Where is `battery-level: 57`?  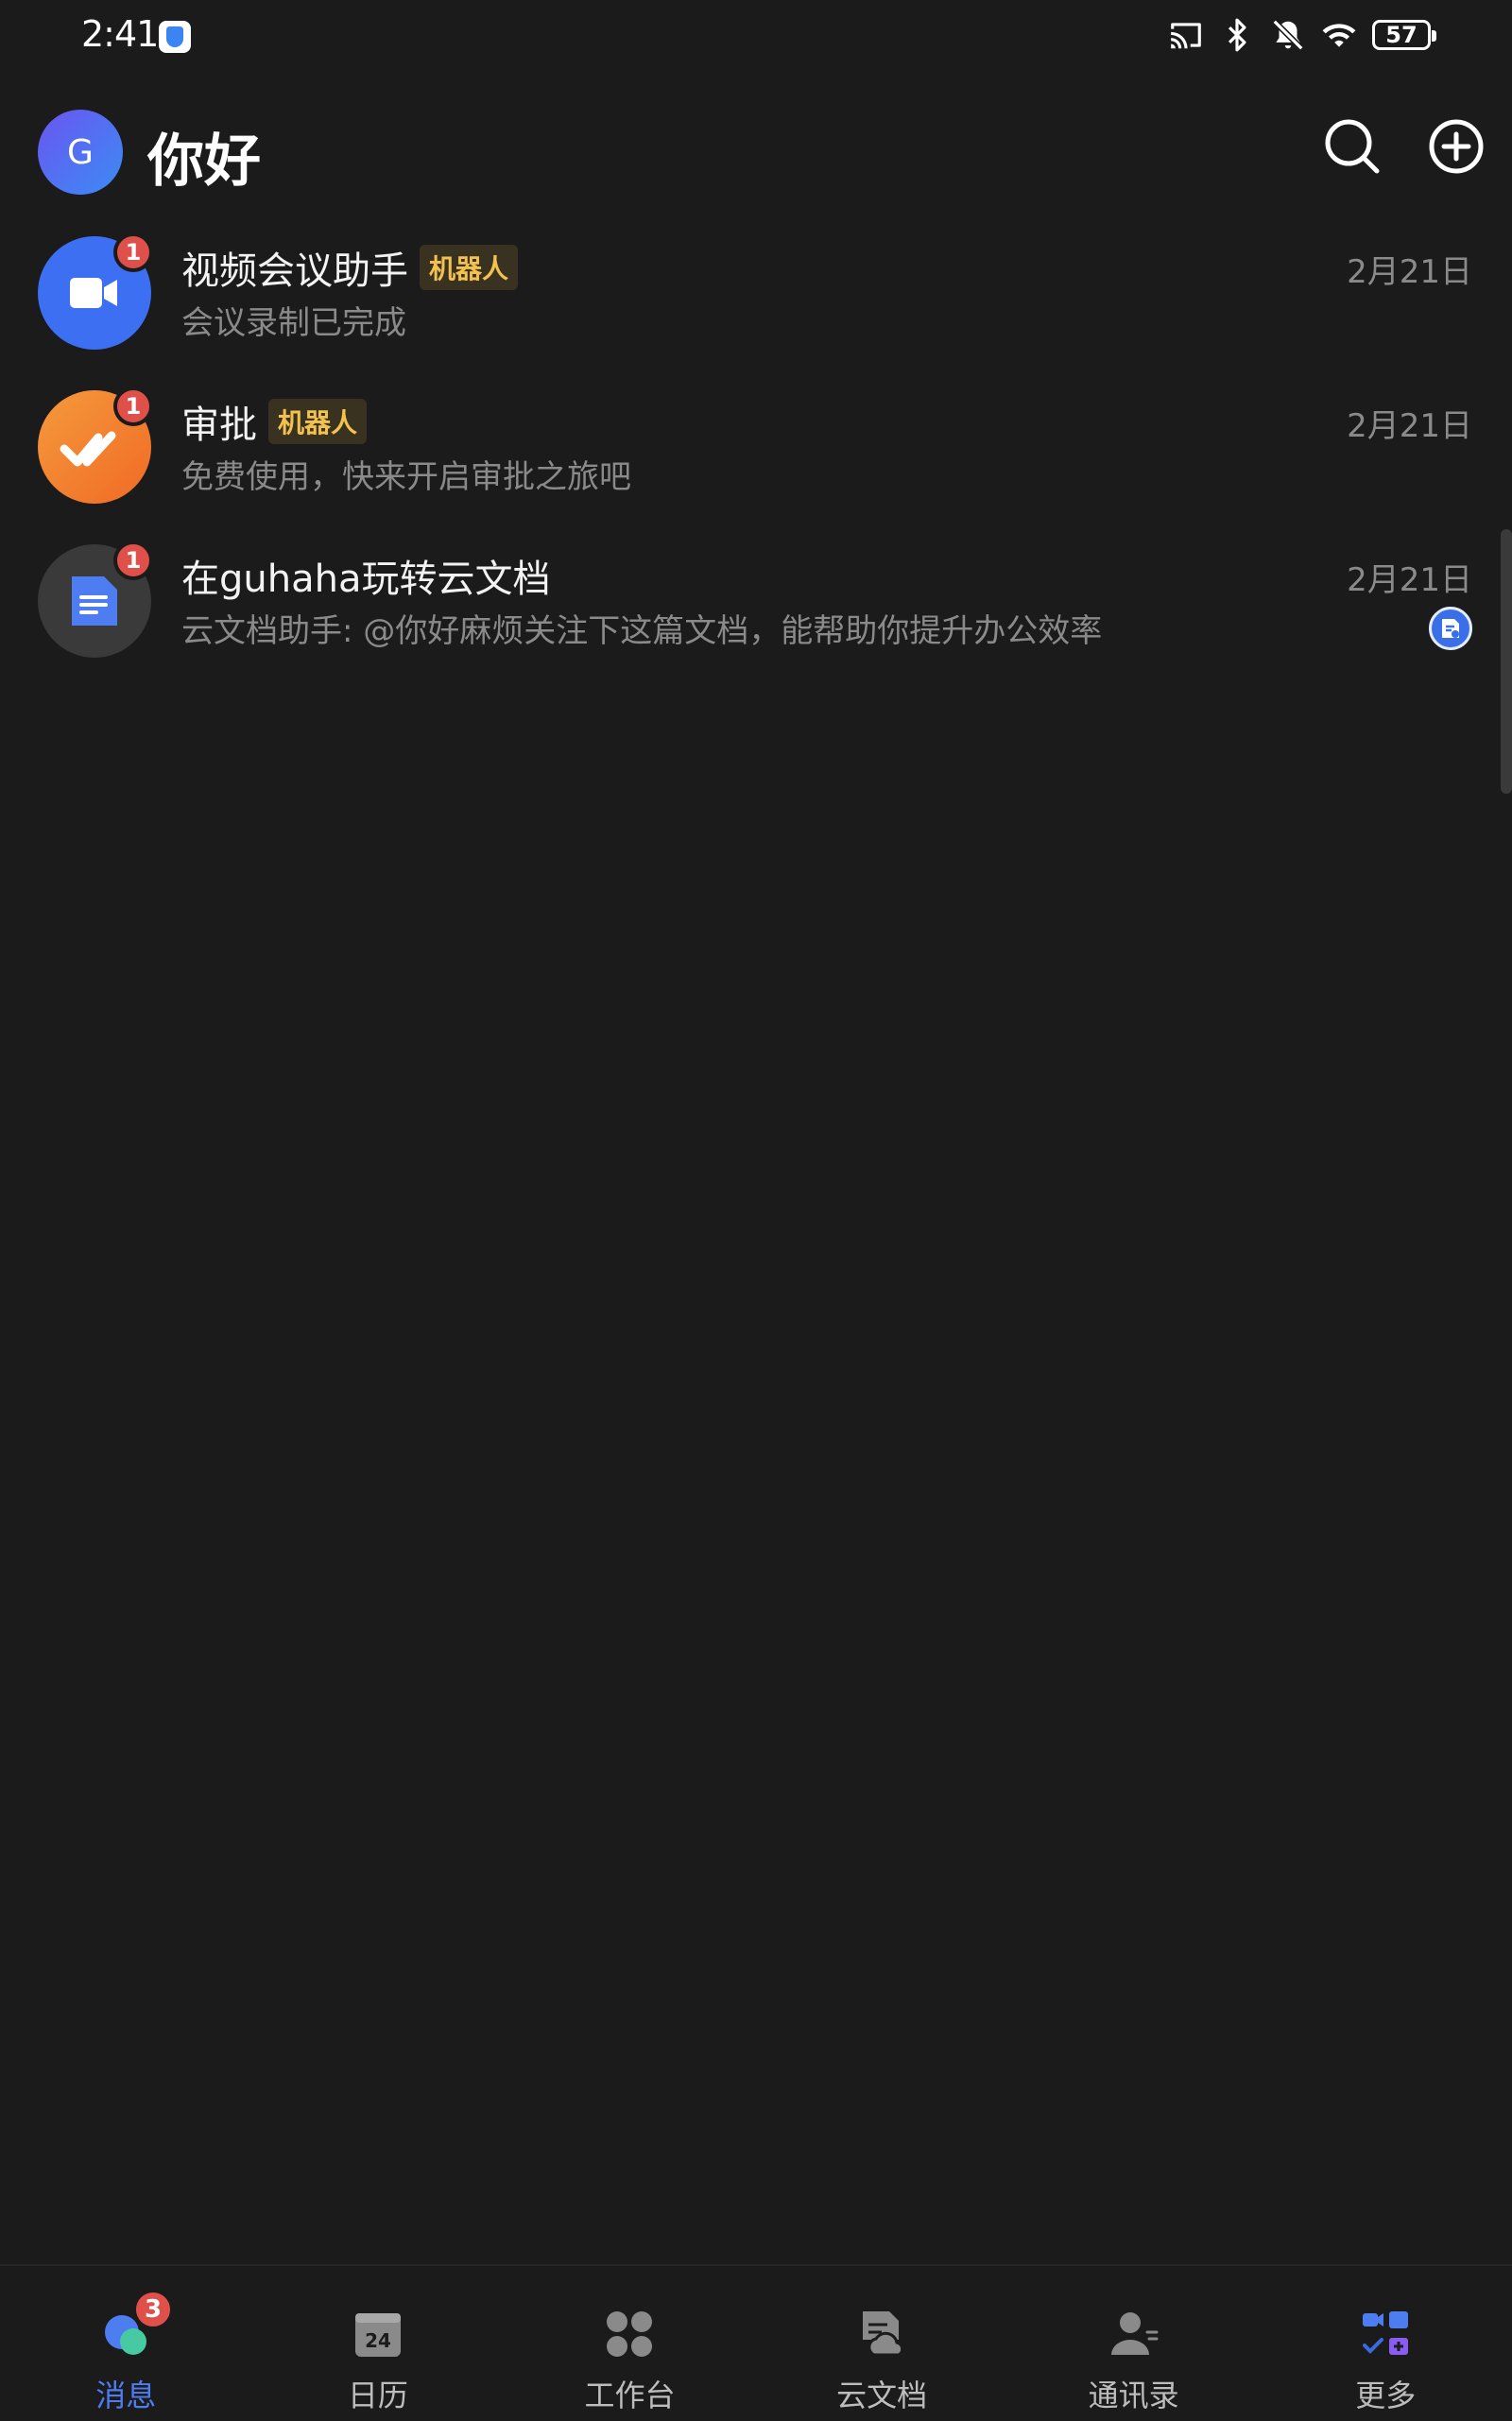 battery-level: 57 is located at coordinates (1401, 35).